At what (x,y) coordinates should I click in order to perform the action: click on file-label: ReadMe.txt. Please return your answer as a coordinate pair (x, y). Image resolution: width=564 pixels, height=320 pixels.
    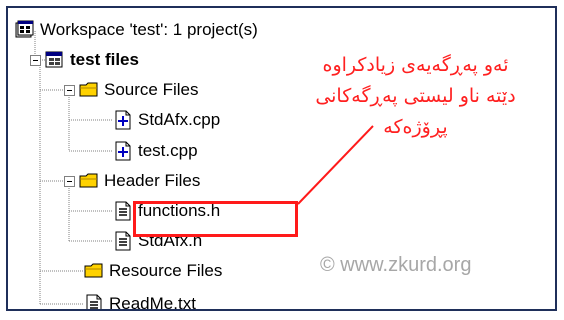
    Looking at the image, I should click on (152, 302).